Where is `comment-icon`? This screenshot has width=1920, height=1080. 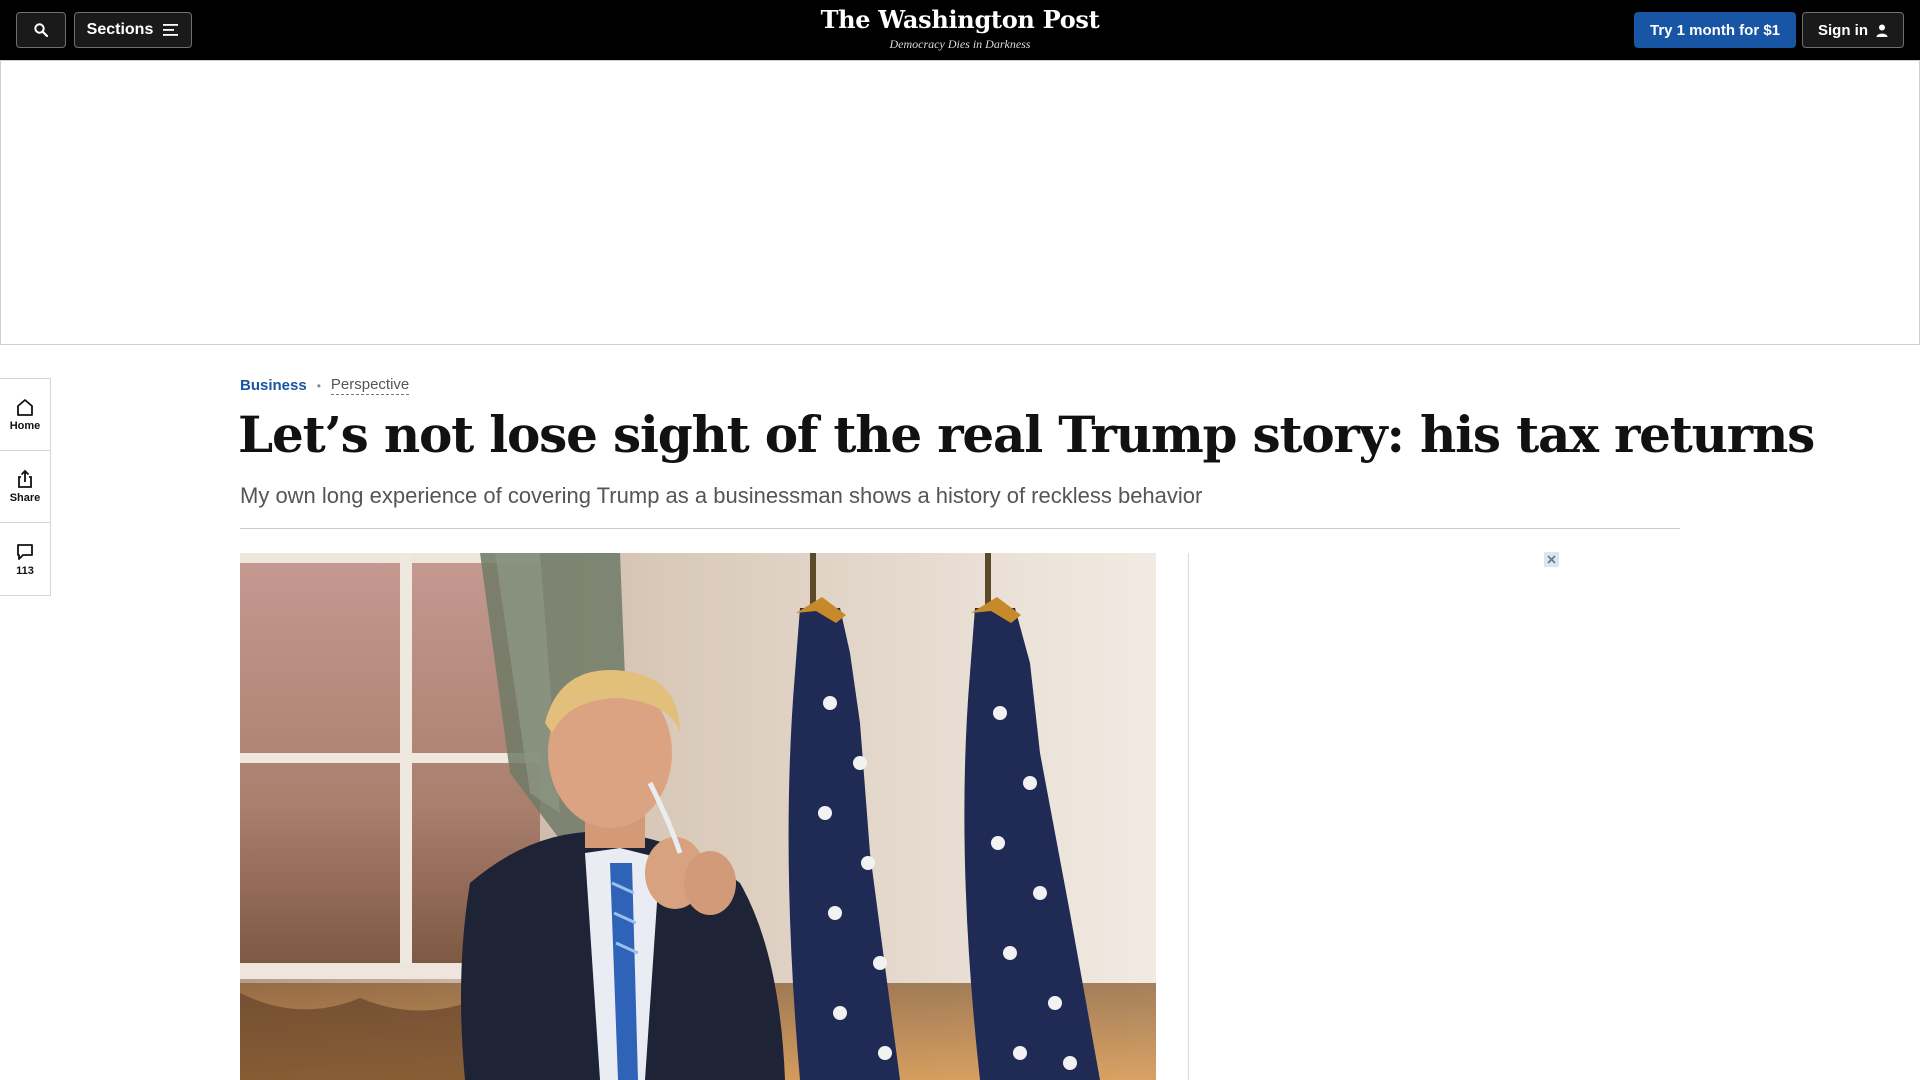 comment-icon is located at coordinates (25, 551).